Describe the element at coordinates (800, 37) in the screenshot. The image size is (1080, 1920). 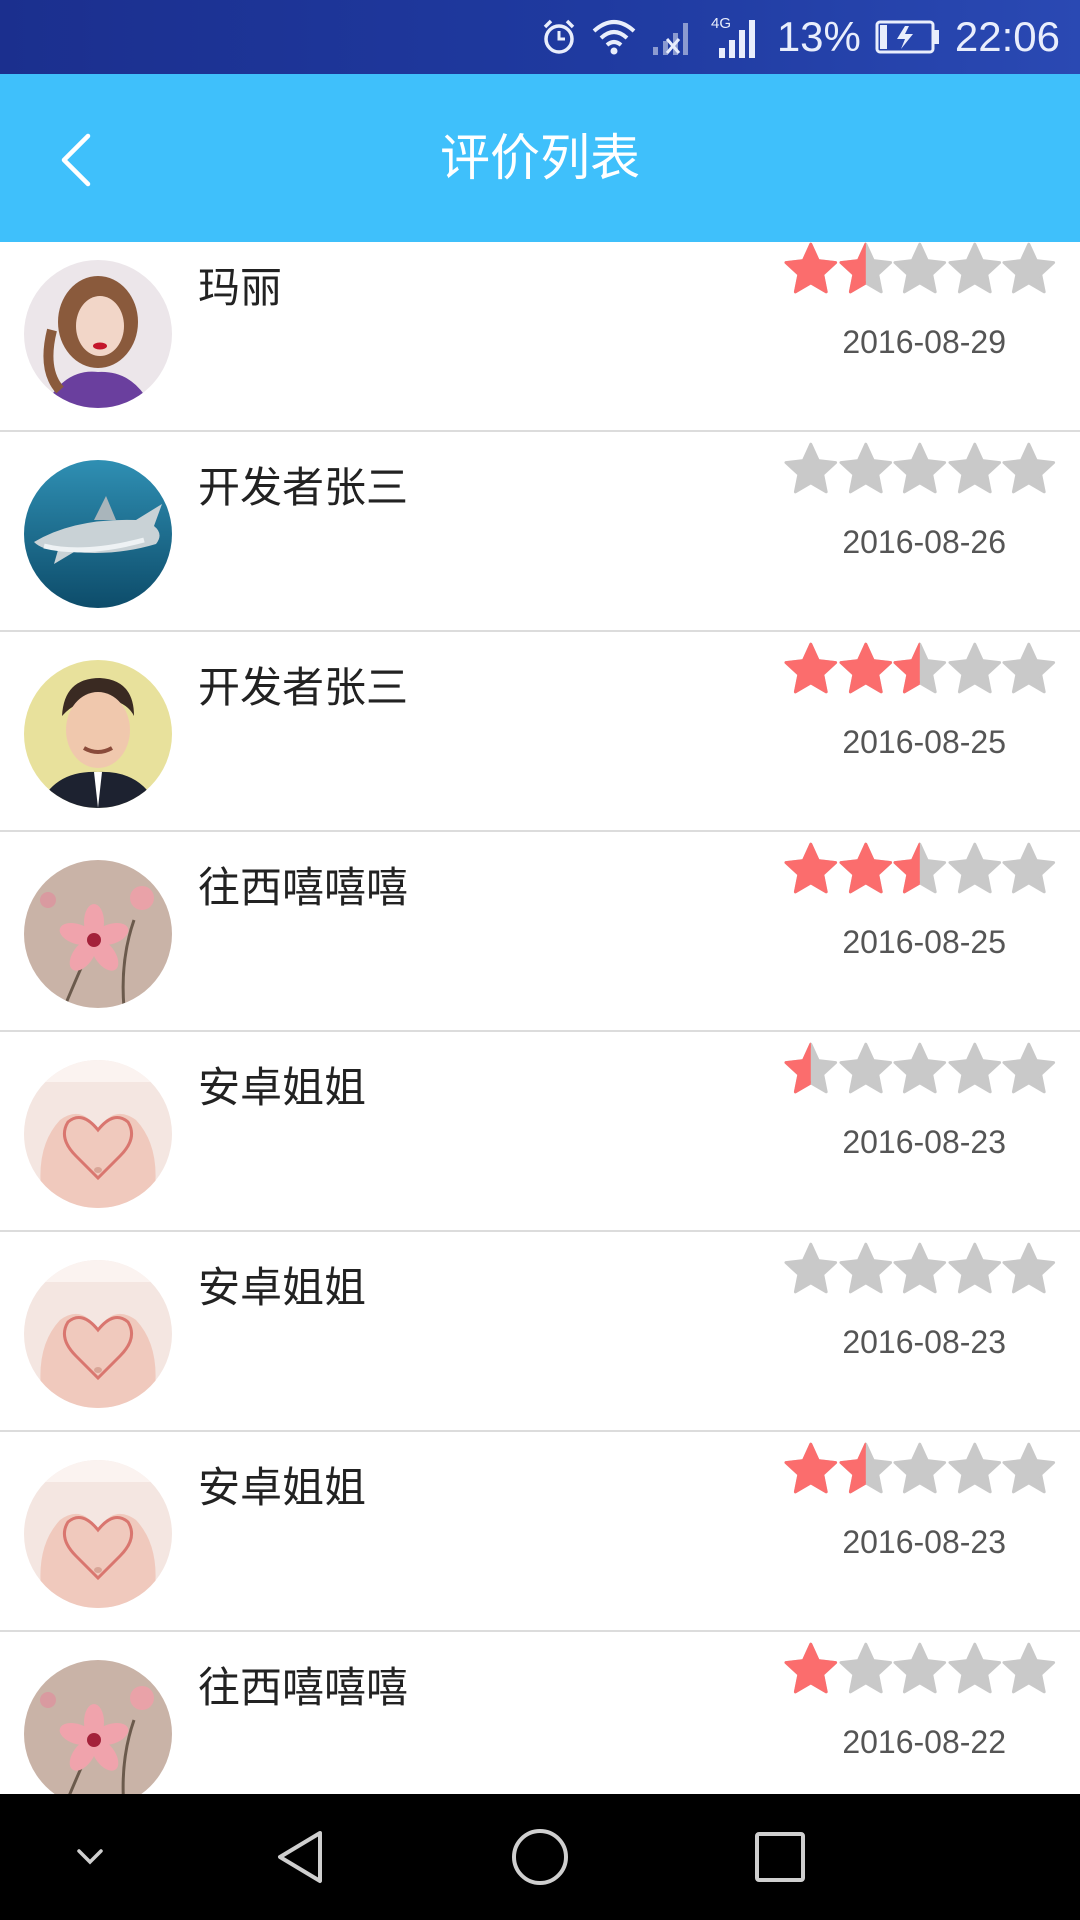
I see `status-icons: 4G 13% 22:06` at that location.